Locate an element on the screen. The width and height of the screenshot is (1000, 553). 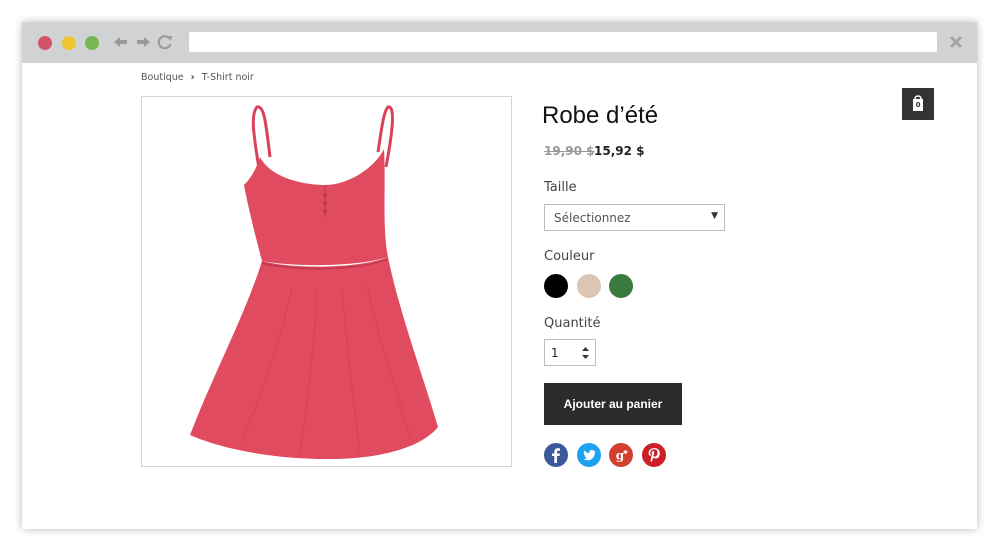
color-swatch-beige is located at coordinates (589, 286).